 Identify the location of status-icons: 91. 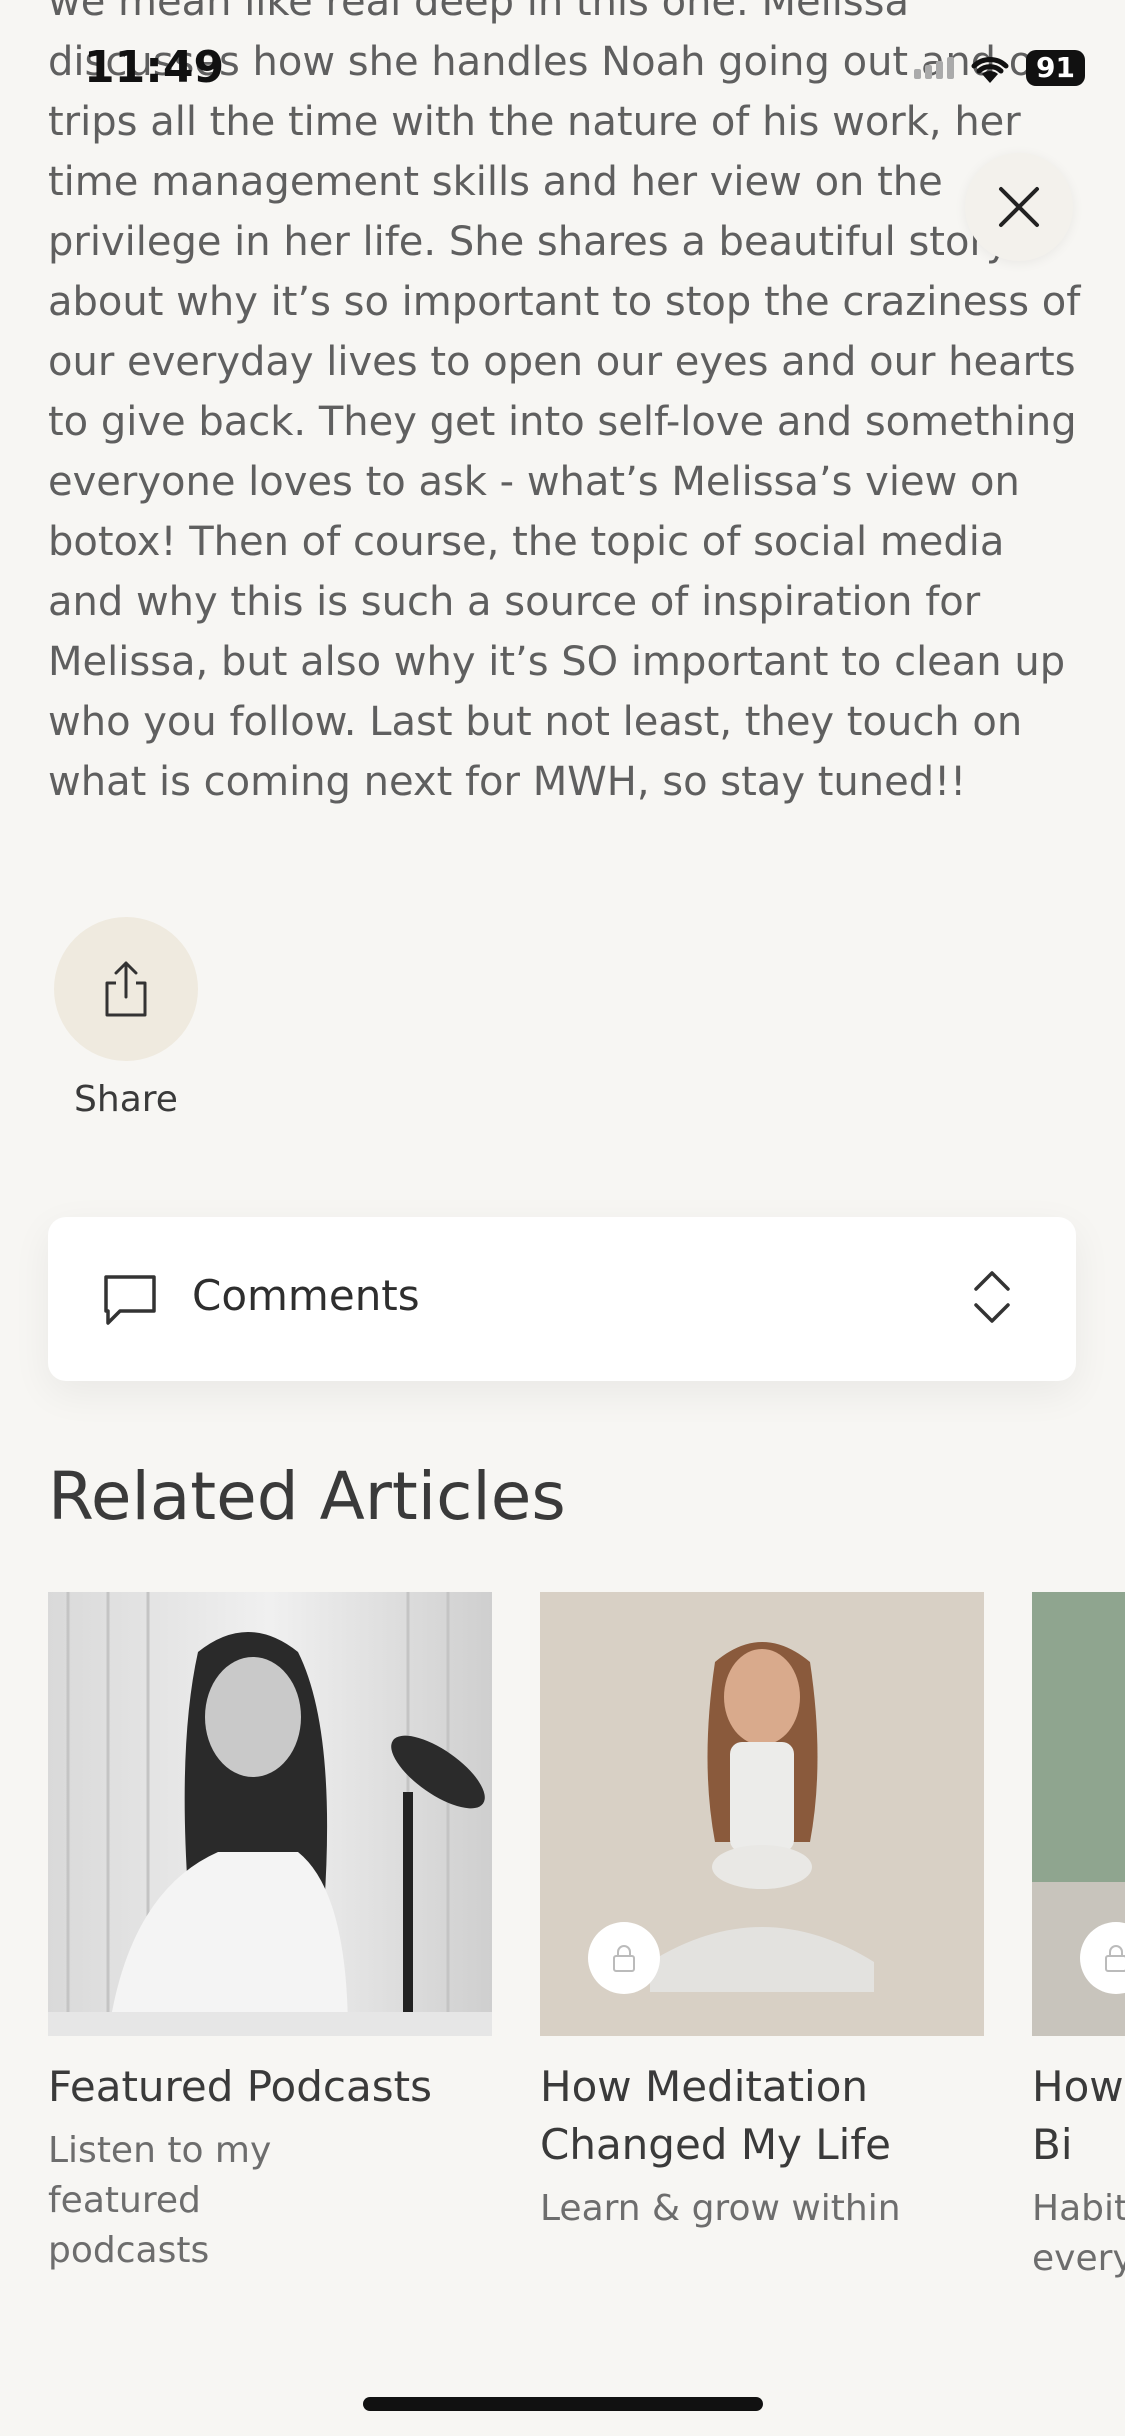
(999, 68).